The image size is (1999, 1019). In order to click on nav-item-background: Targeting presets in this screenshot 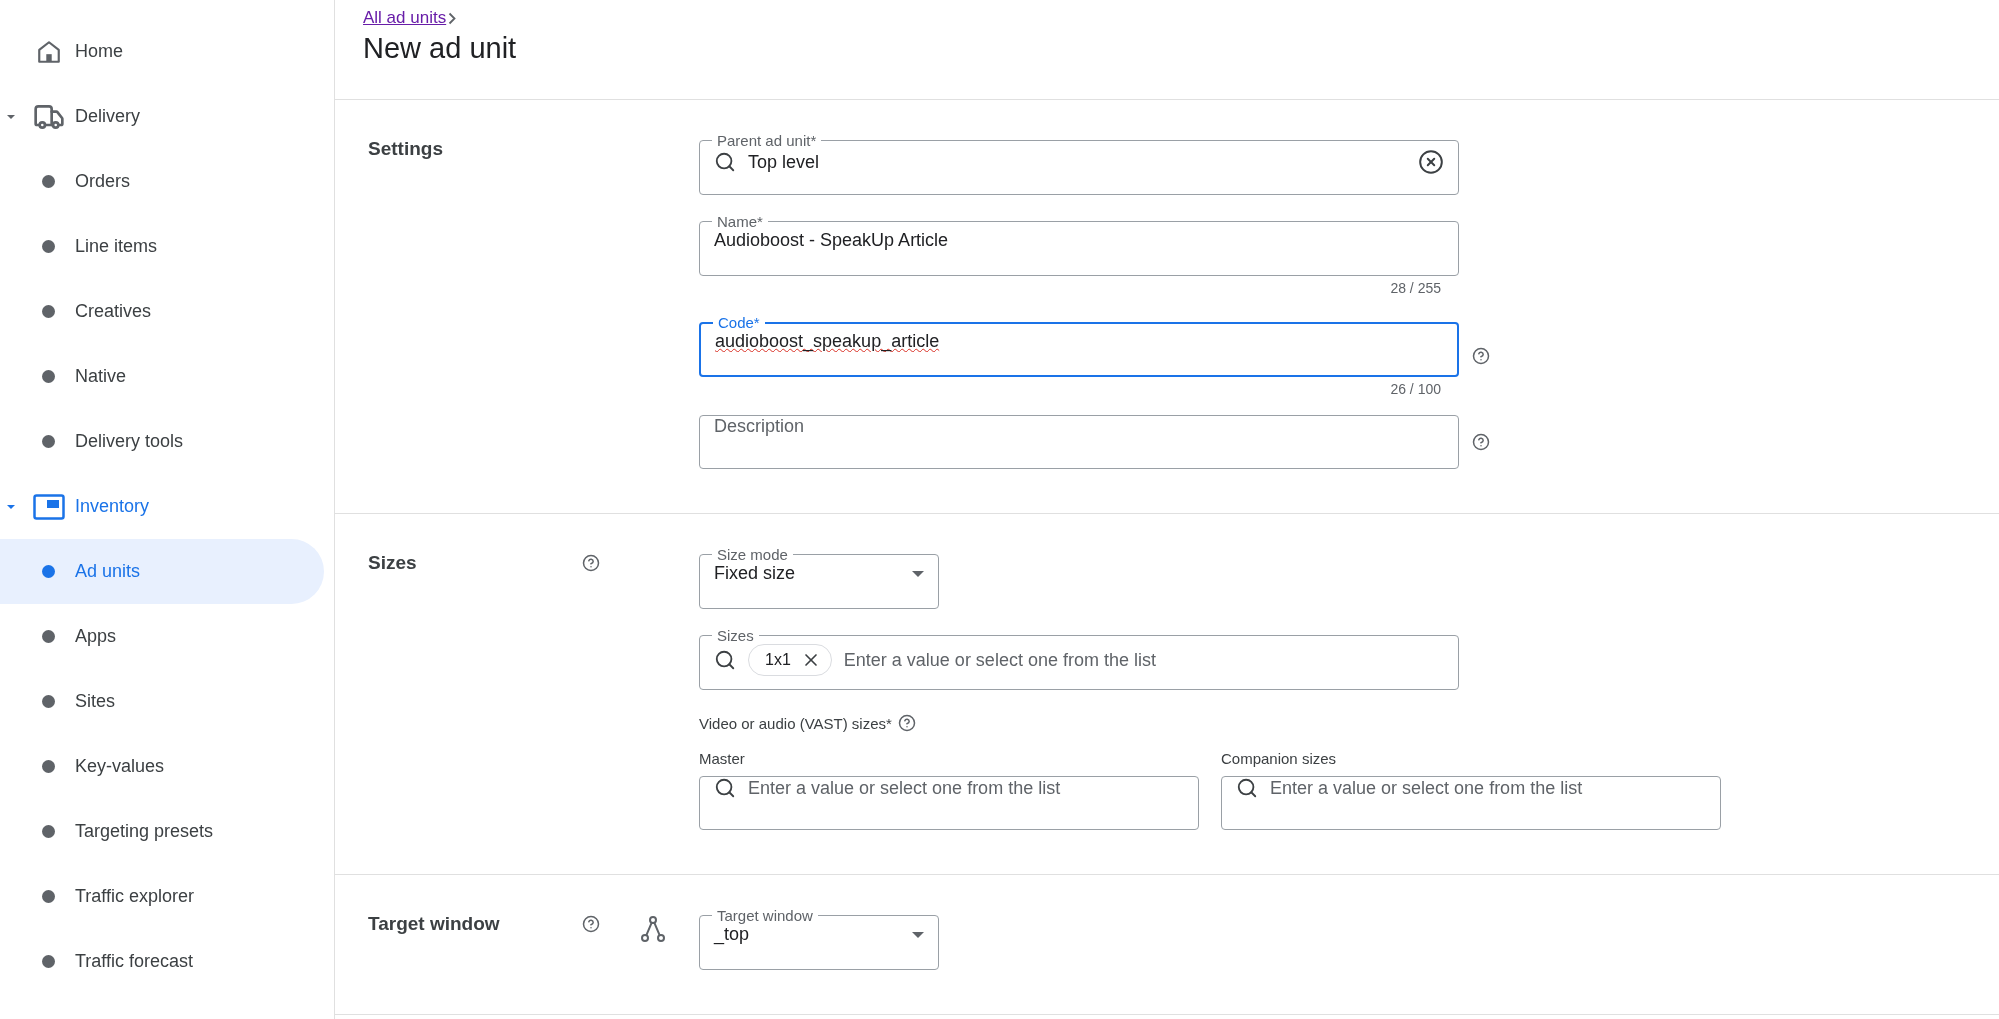, I will do `click(162, 831)`.